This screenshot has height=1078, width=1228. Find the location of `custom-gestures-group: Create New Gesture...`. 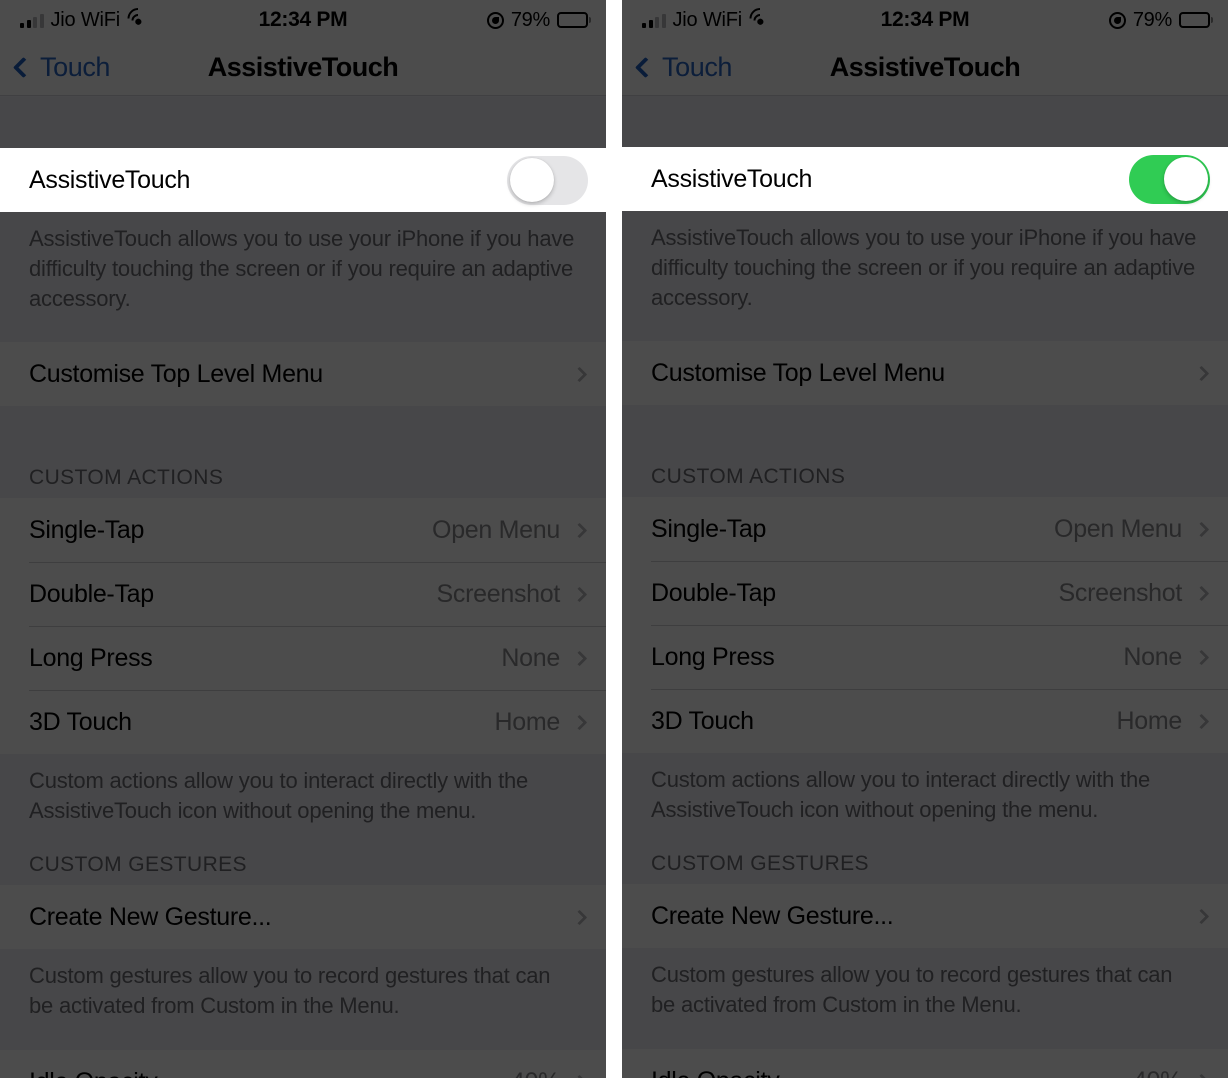

custom-gestures-group: Create New Gesture... is located at coordinates (925, 916).